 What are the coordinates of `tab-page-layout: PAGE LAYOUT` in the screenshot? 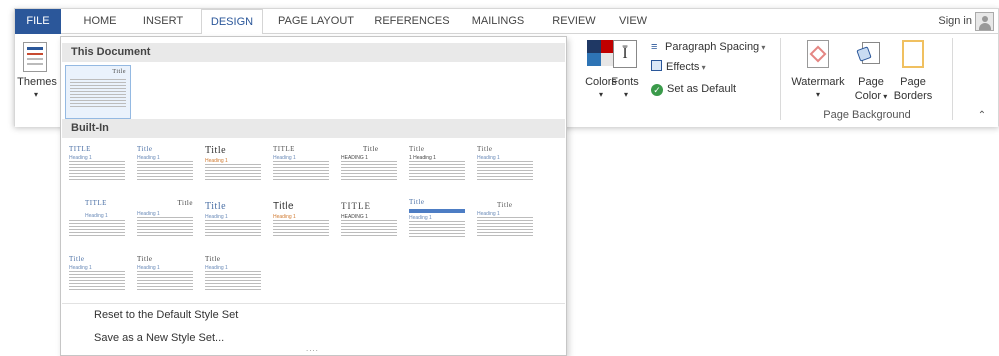 It's located at (316, 21).